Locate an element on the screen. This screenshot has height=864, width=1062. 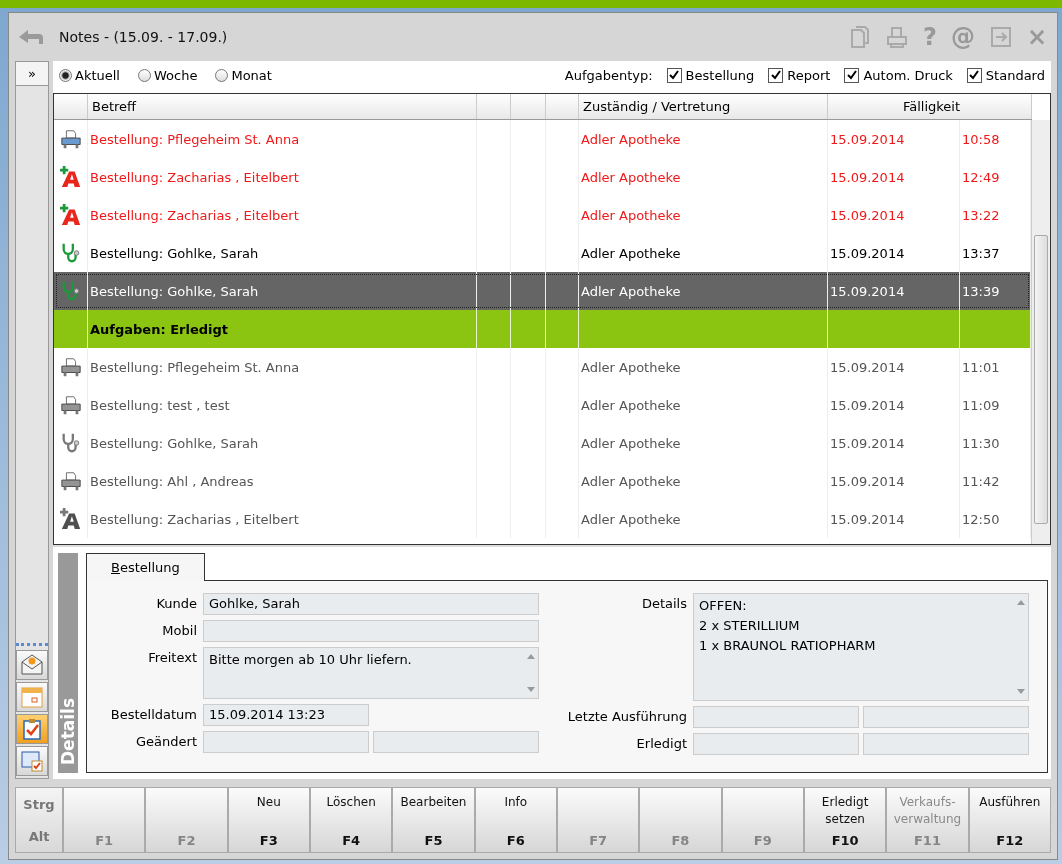
input-field: 15.09.2014 13:23 is located at coordinates (286, 715).